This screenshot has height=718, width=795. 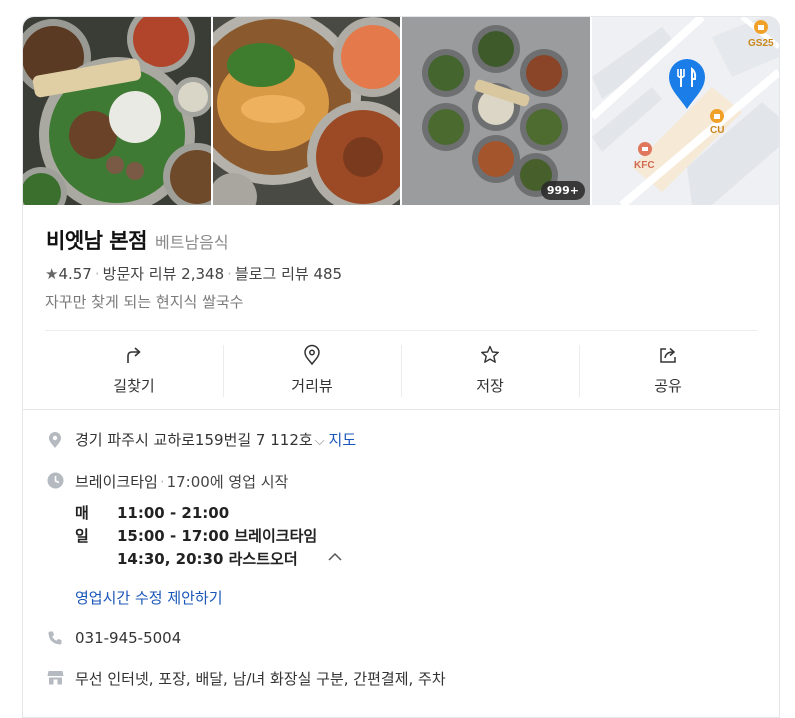 What do you see at coordinates (52, 274) in the screenshot?
I see `rating-star-icon: ★` at bounding box center [52, 274].